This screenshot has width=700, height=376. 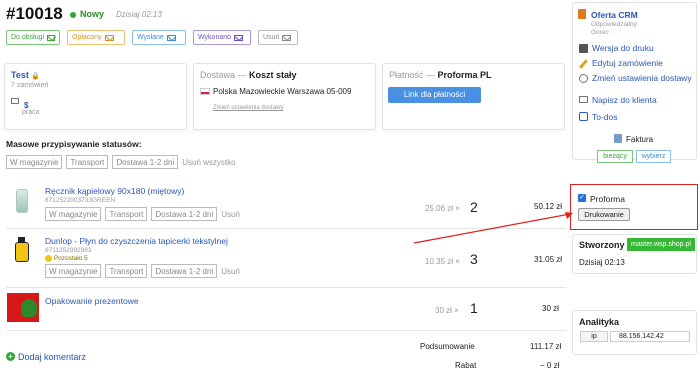 What do you see at coordinates (36, 76) in the screenshot?
I see `lock-icon: 🔒` at bounding box center [36, 76].